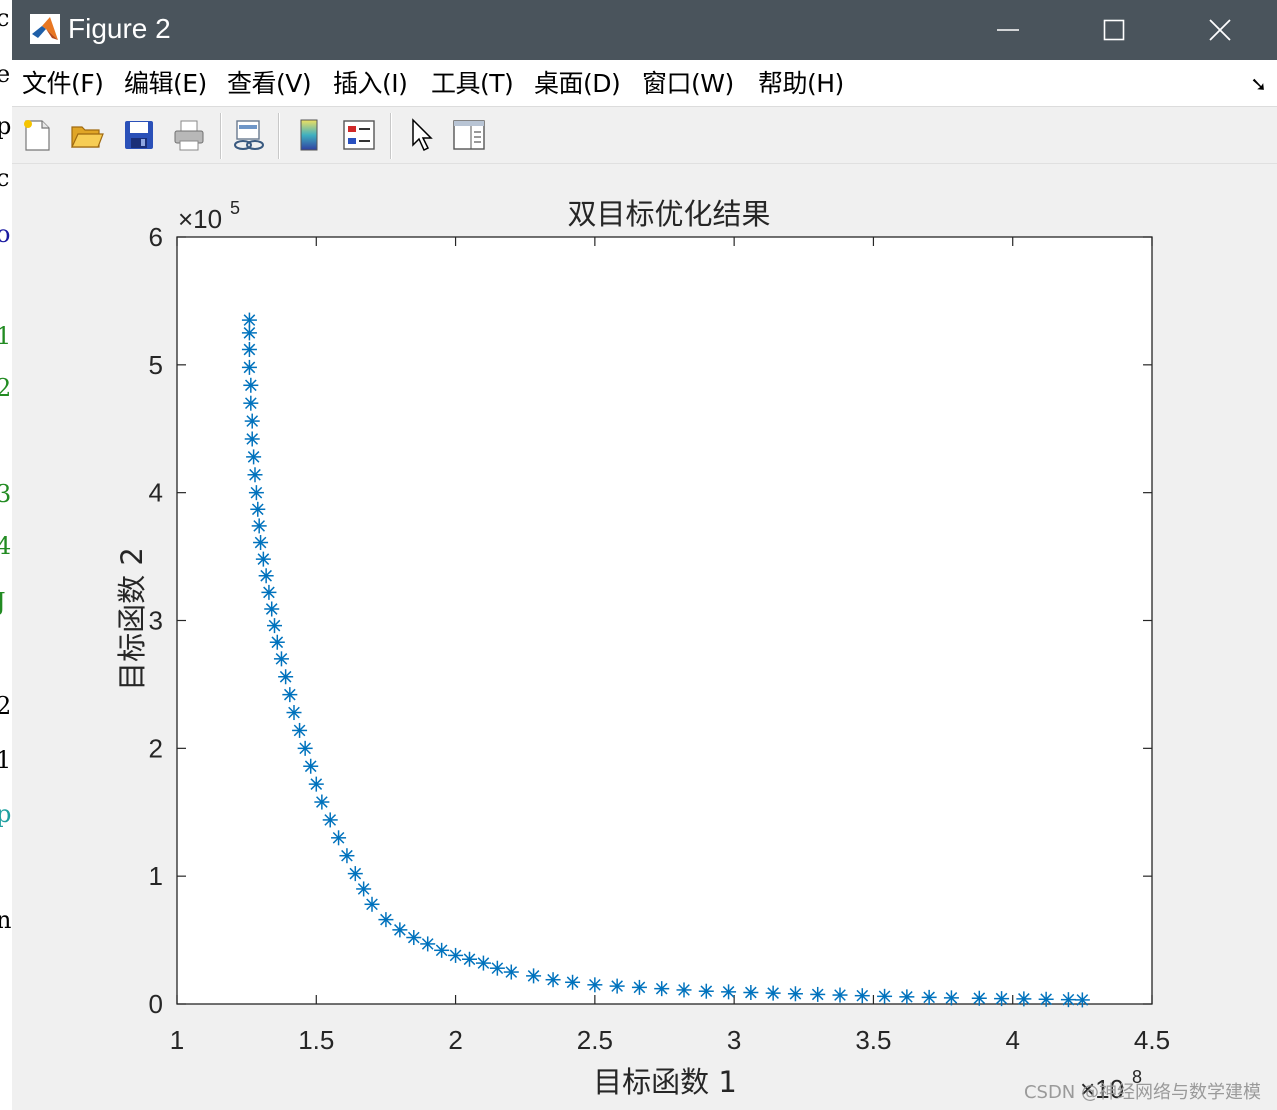 The height and width of the screenshot is (1110, 1277). What do you see at coordinates (156, 493) in the screenshot?
I see `y-tick-label: 4` at bounding box center [156, 493].